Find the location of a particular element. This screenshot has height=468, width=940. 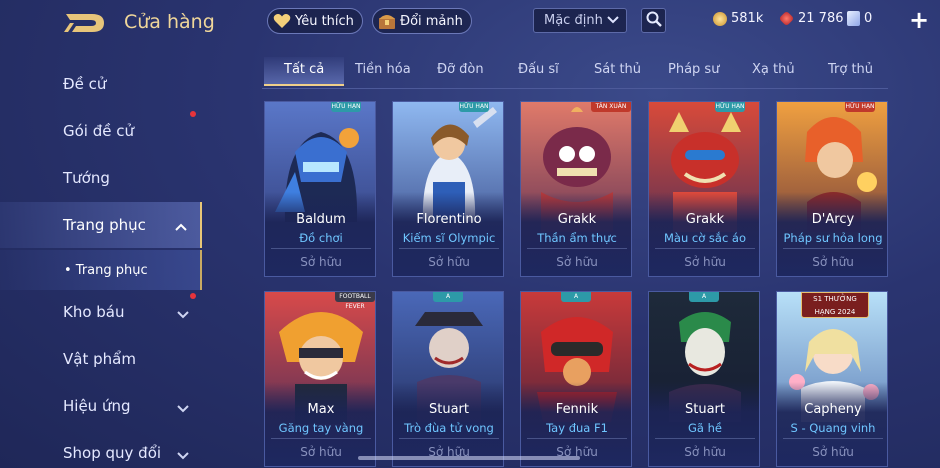

hero-name: Grakk is located at coordinates (577, 219).